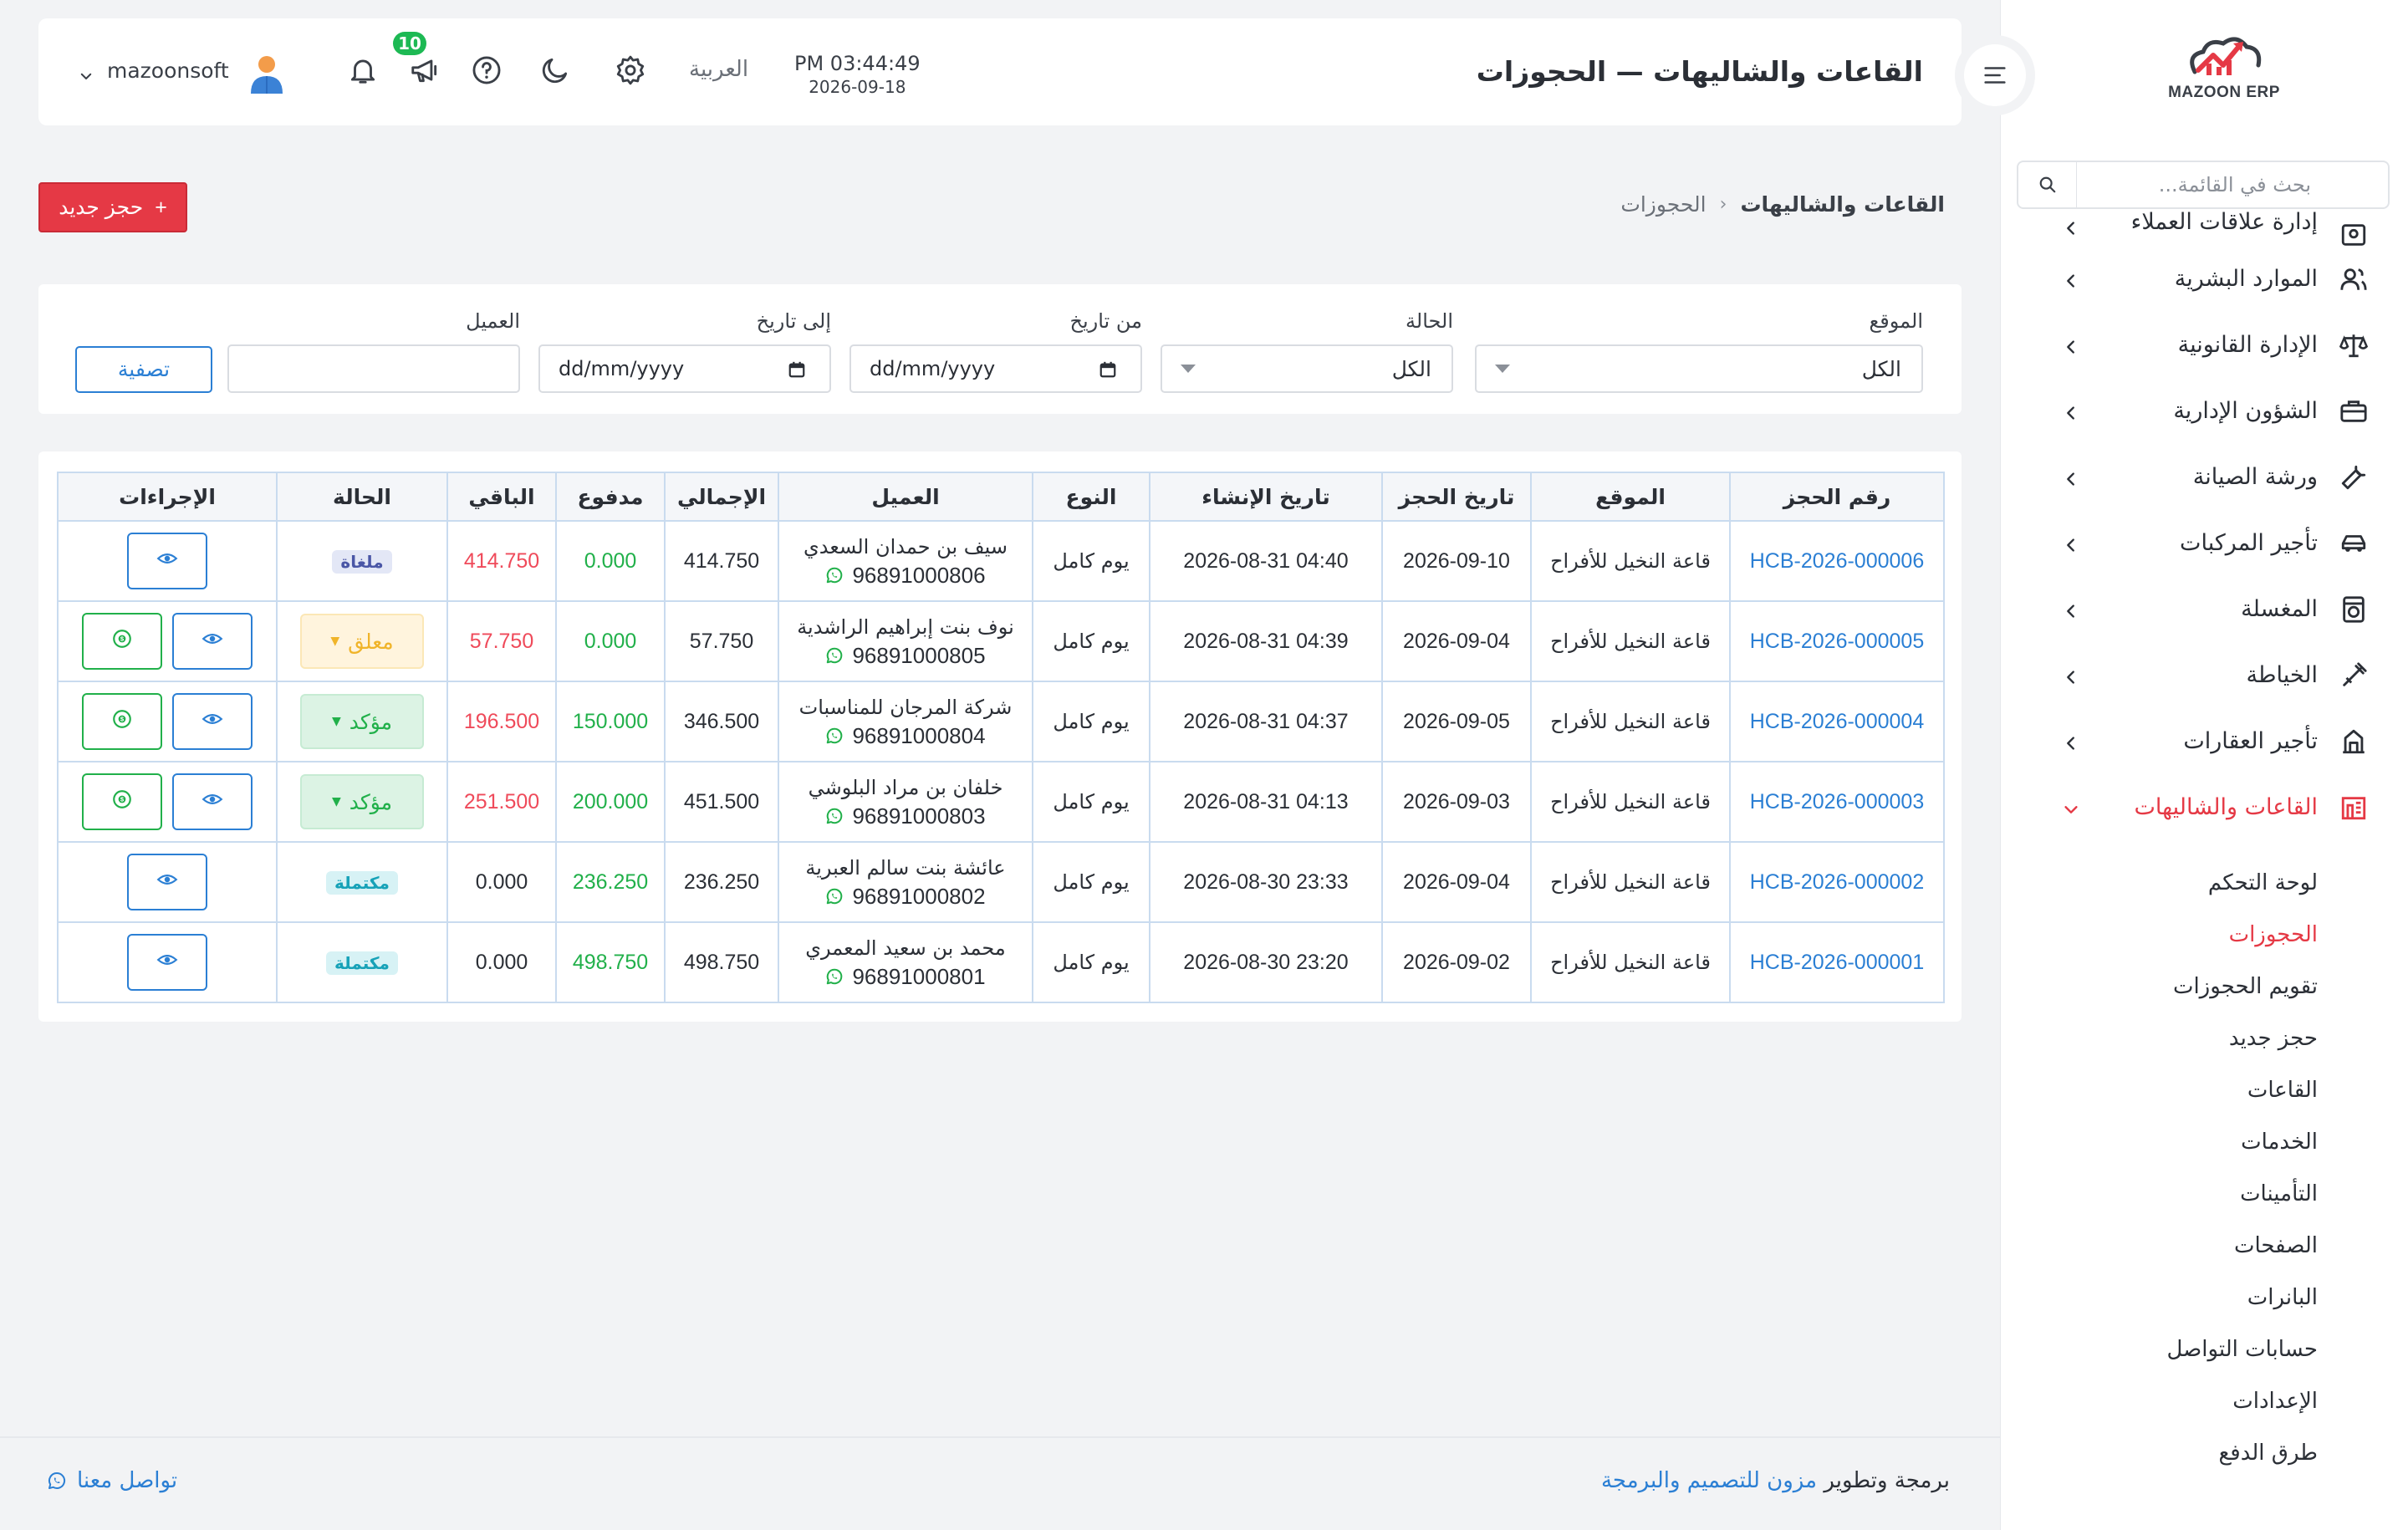  Describe the element at coordinates (168, 71) in the screenshot. I see `username: mazoonsoft` at that location.